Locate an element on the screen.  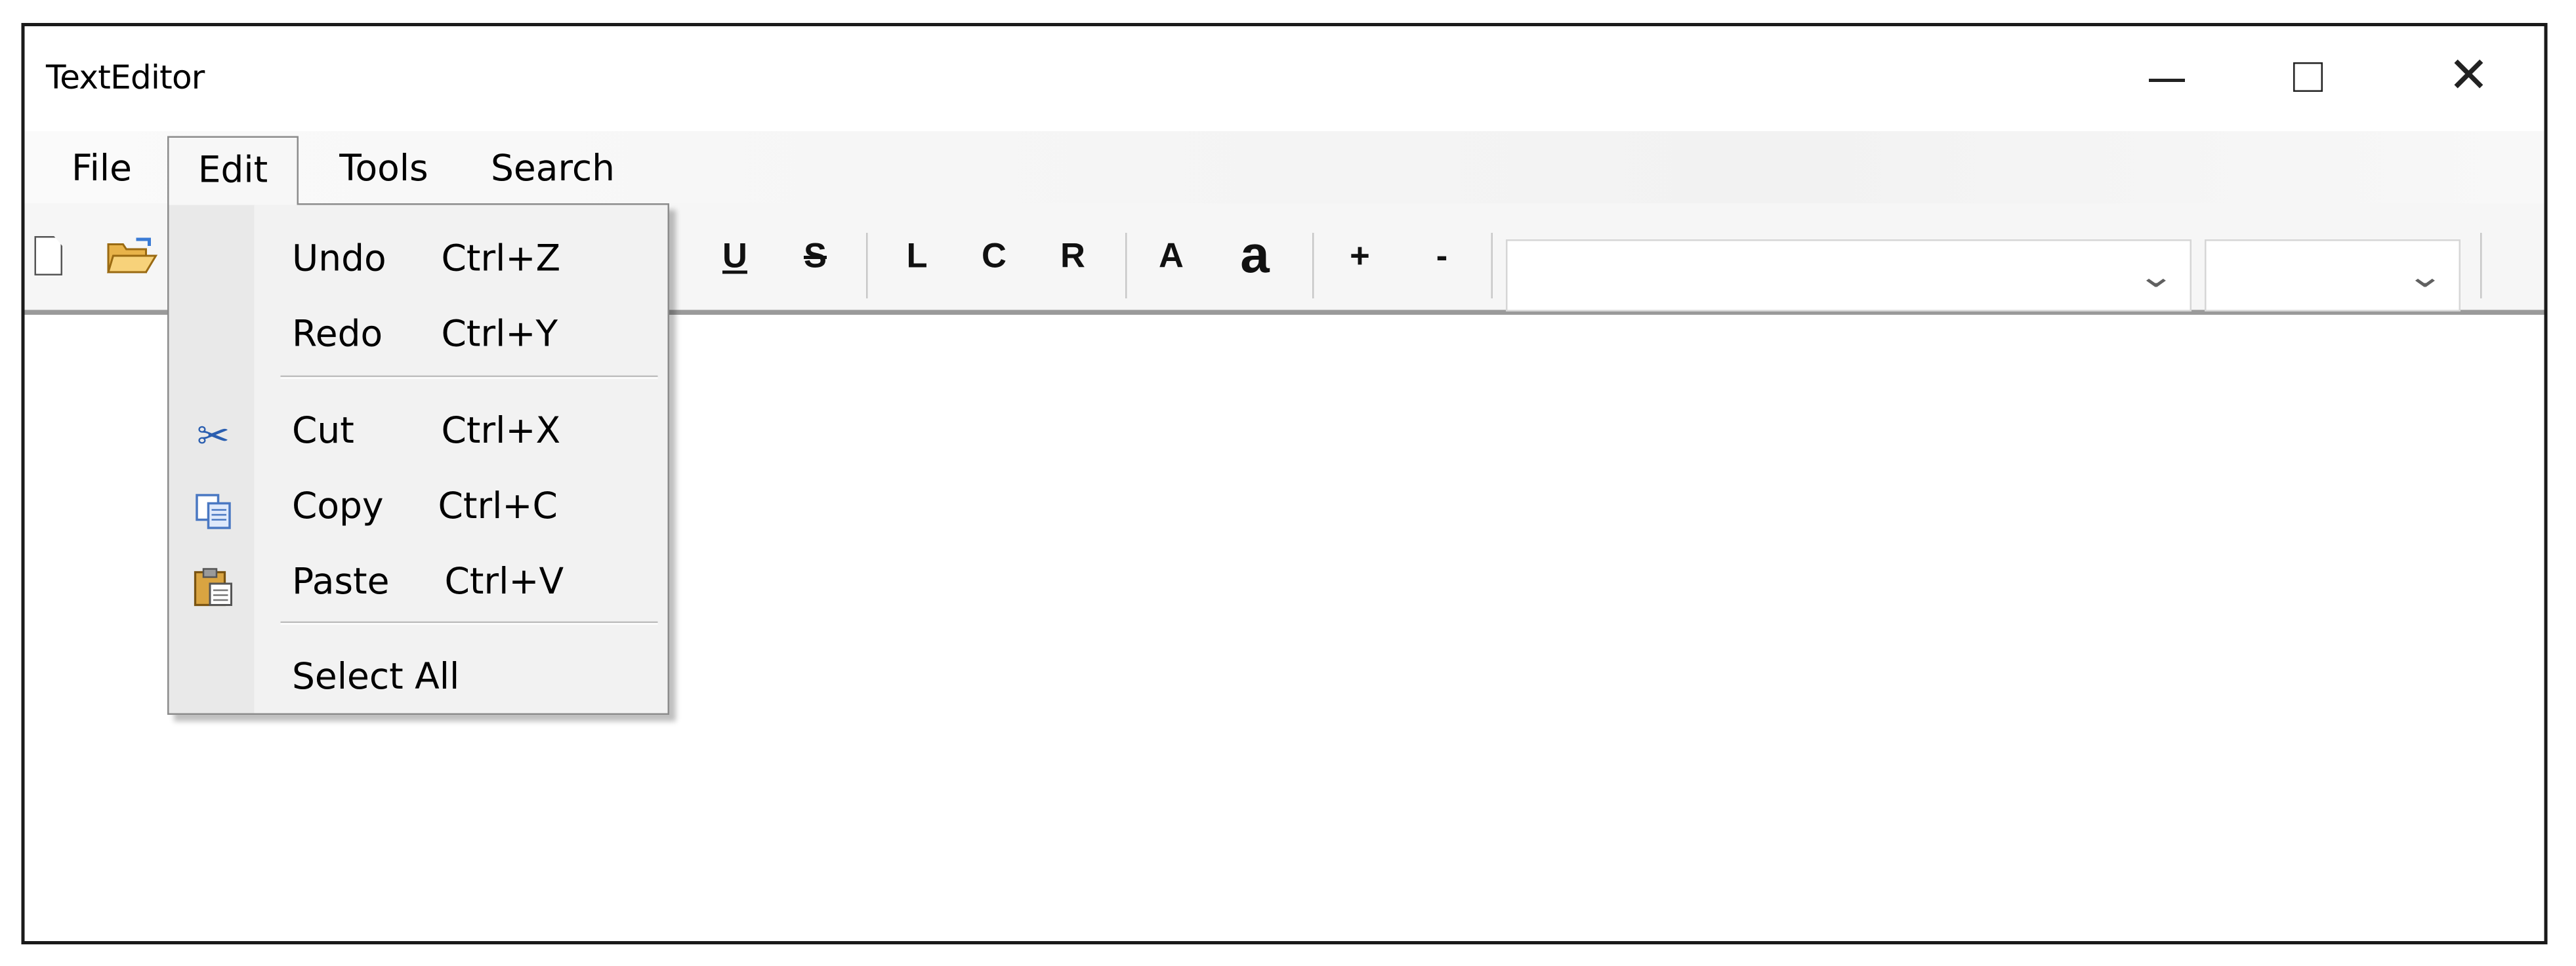
menu-file: File is located at coordinates (102, 171).